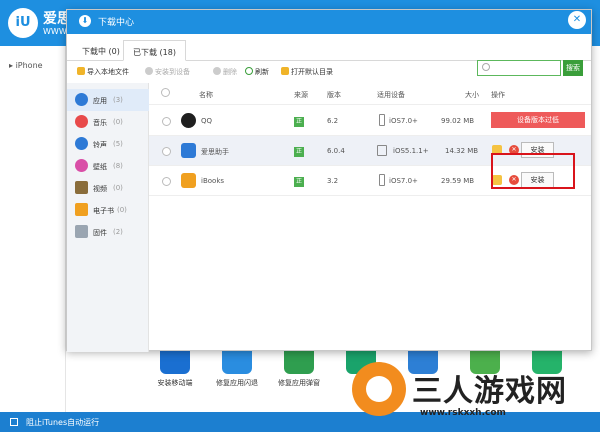 The image size is (600, 432). What do you see at coordinates (116, 23) in the screenshot?
I see `dialog-title: 下载中心` at bounding box center [116, 23].